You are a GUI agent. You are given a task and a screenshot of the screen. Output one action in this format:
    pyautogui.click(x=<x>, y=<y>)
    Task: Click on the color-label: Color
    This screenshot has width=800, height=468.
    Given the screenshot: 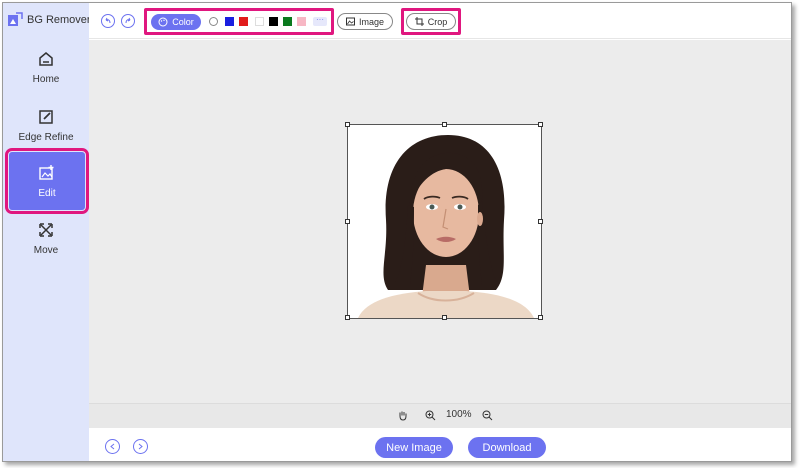 What is the action you would take?
    pyautogui.click(x=183, y=22)
    